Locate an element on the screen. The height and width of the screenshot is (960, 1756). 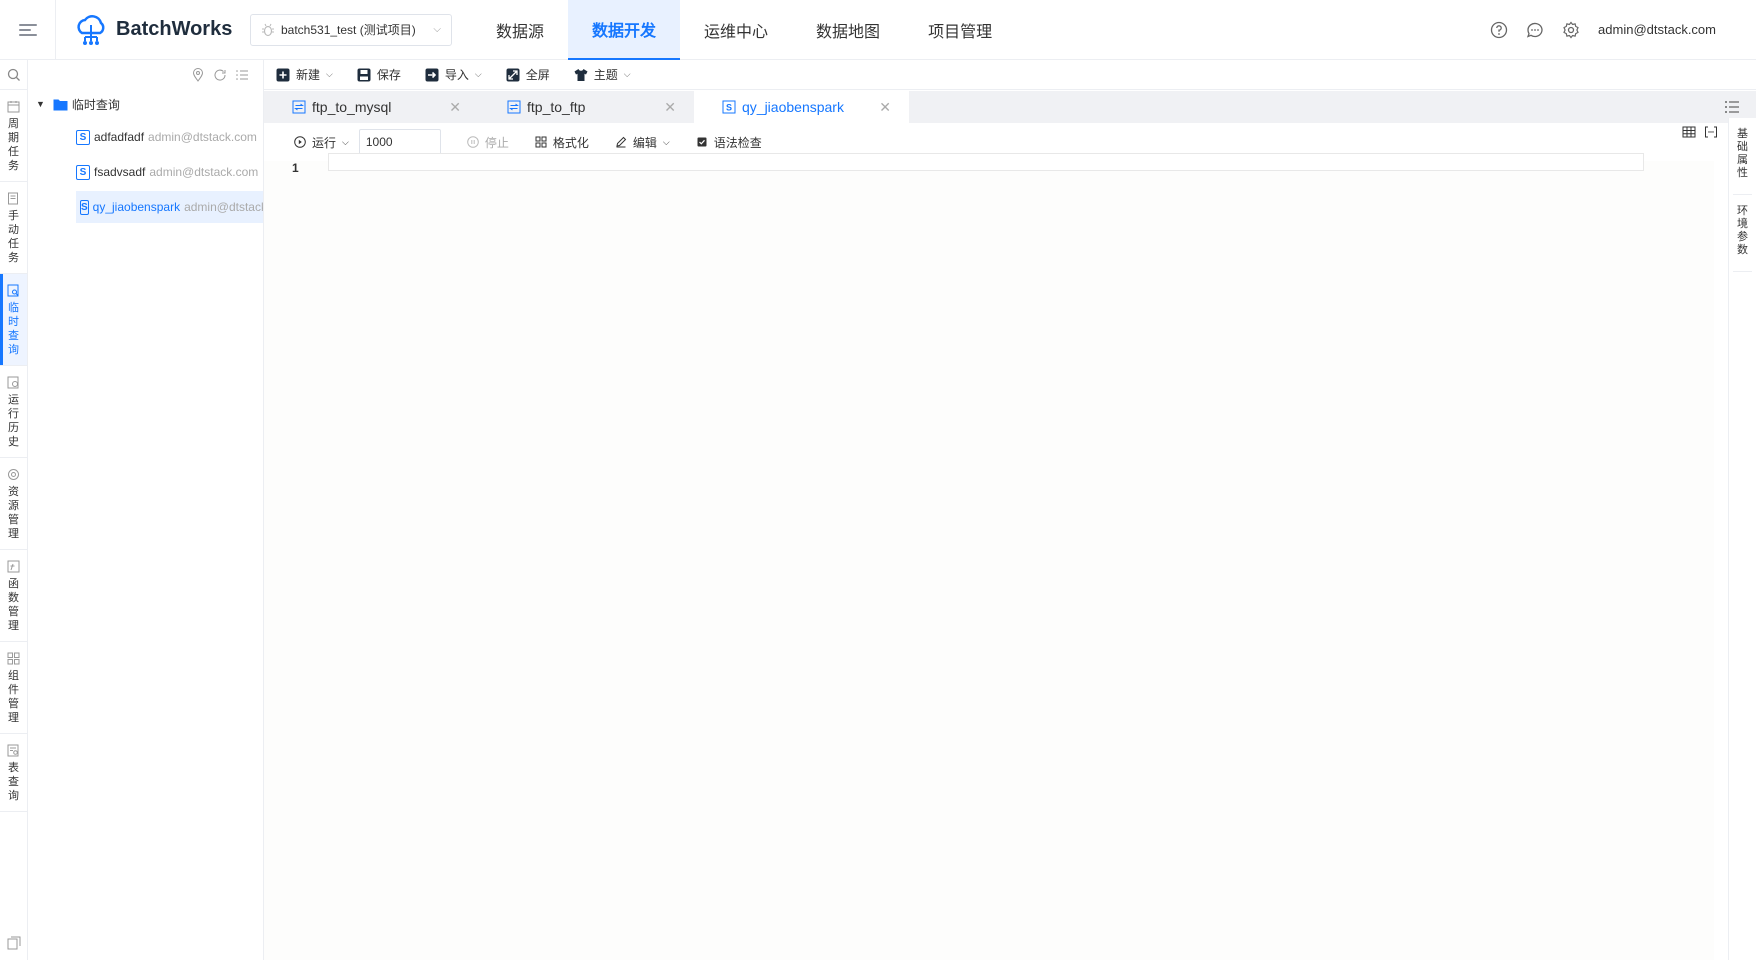
file-toolbar: 新建 ⌵ 保存 导入 ⌵ 全屏 主题 ⌵ is located at coordinates (1010, 75).